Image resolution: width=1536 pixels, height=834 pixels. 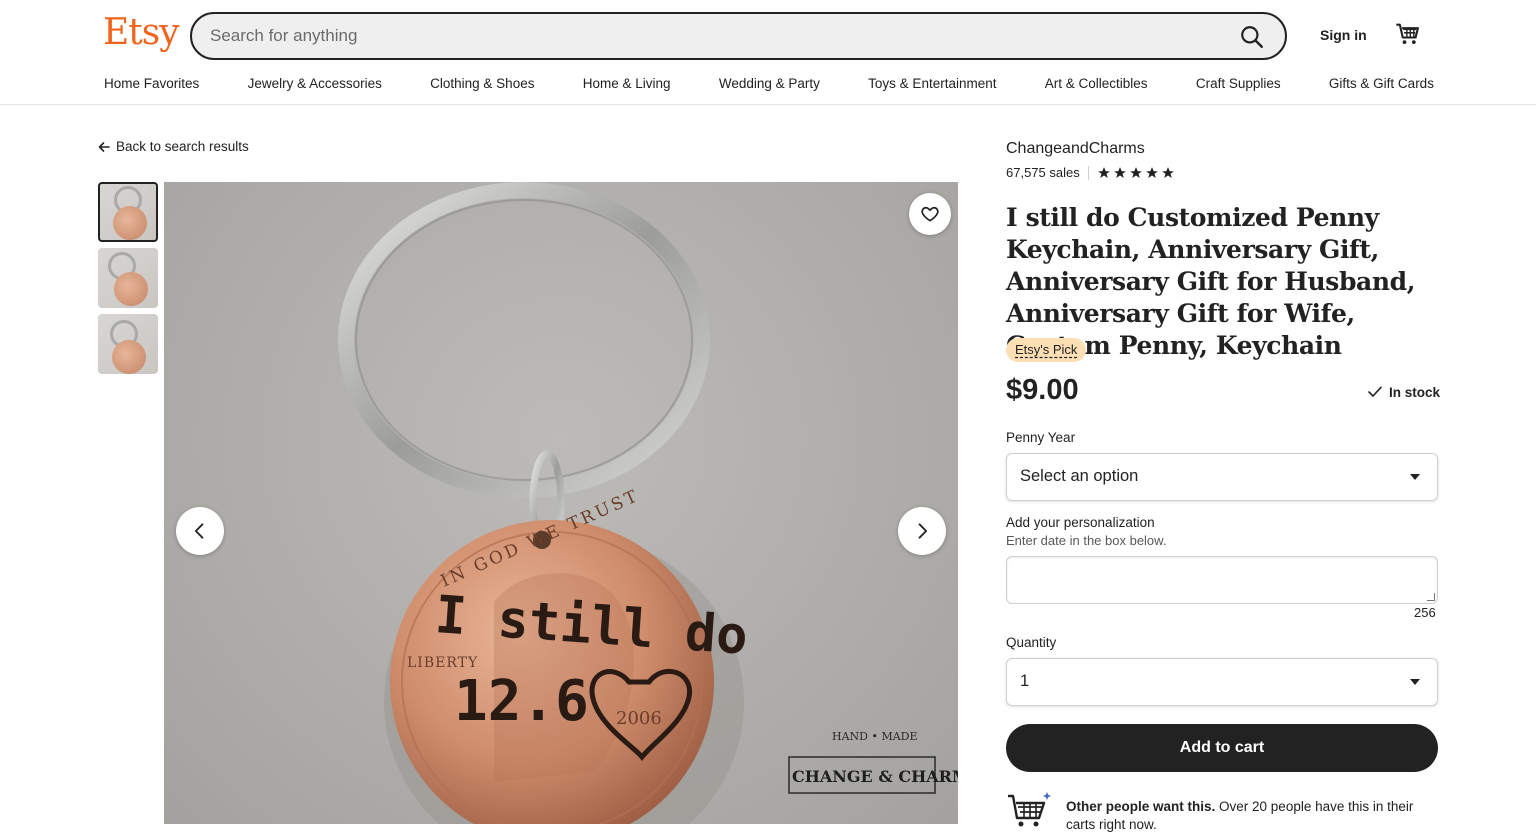 I want to click on back-to-results-link: Back to search results, so click(x=173, y=146).